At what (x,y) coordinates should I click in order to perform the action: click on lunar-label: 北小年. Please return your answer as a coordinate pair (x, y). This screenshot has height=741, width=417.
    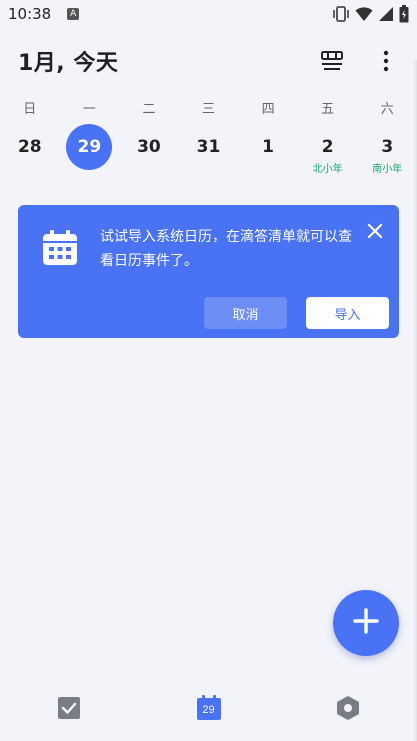
    Looking at the image, I should click on (327, 169).